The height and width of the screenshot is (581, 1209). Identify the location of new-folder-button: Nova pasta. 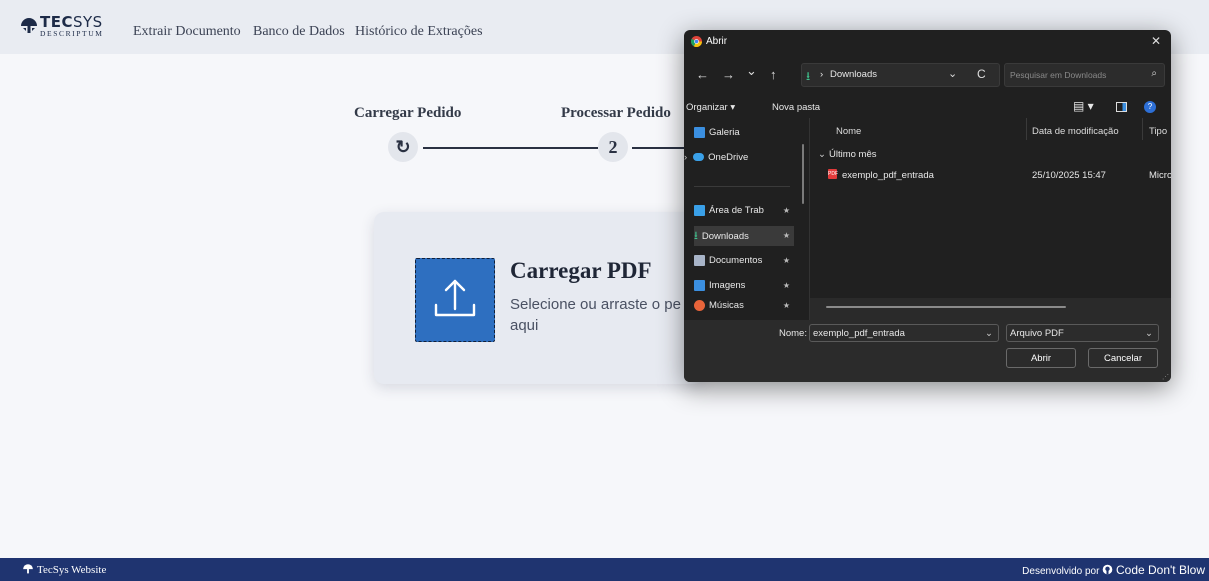
(796, 107).